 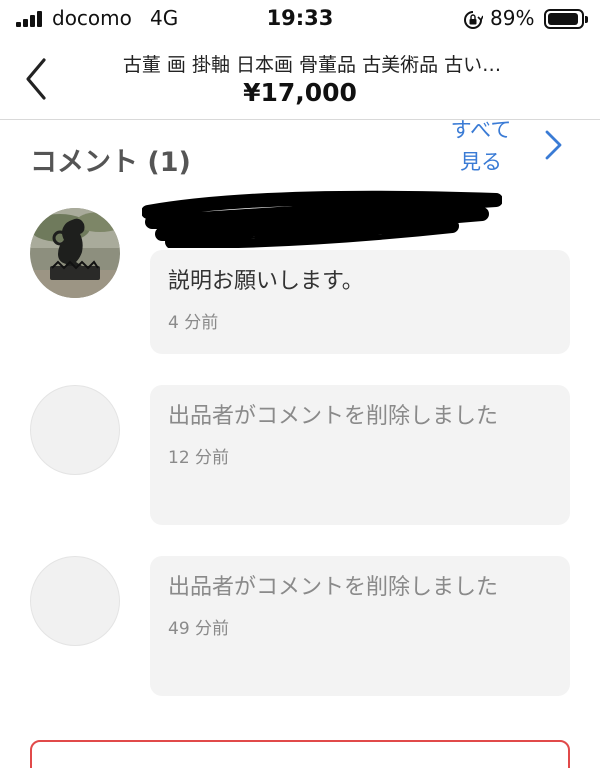 What do you see at coordinates (300, 92) in the screenshot?
I see `item-price: ¥17,000` at bounding box center [300, 92].